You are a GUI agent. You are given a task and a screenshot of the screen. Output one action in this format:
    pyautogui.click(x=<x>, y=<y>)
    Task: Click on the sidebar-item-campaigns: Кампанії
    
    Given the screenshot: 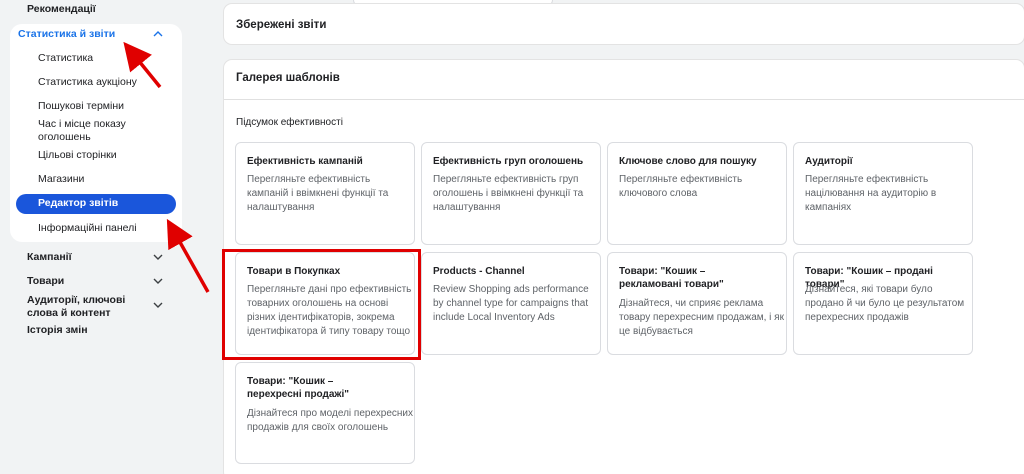 What is the action you would take?
    pyautogui.click(x=87, y=257)
    